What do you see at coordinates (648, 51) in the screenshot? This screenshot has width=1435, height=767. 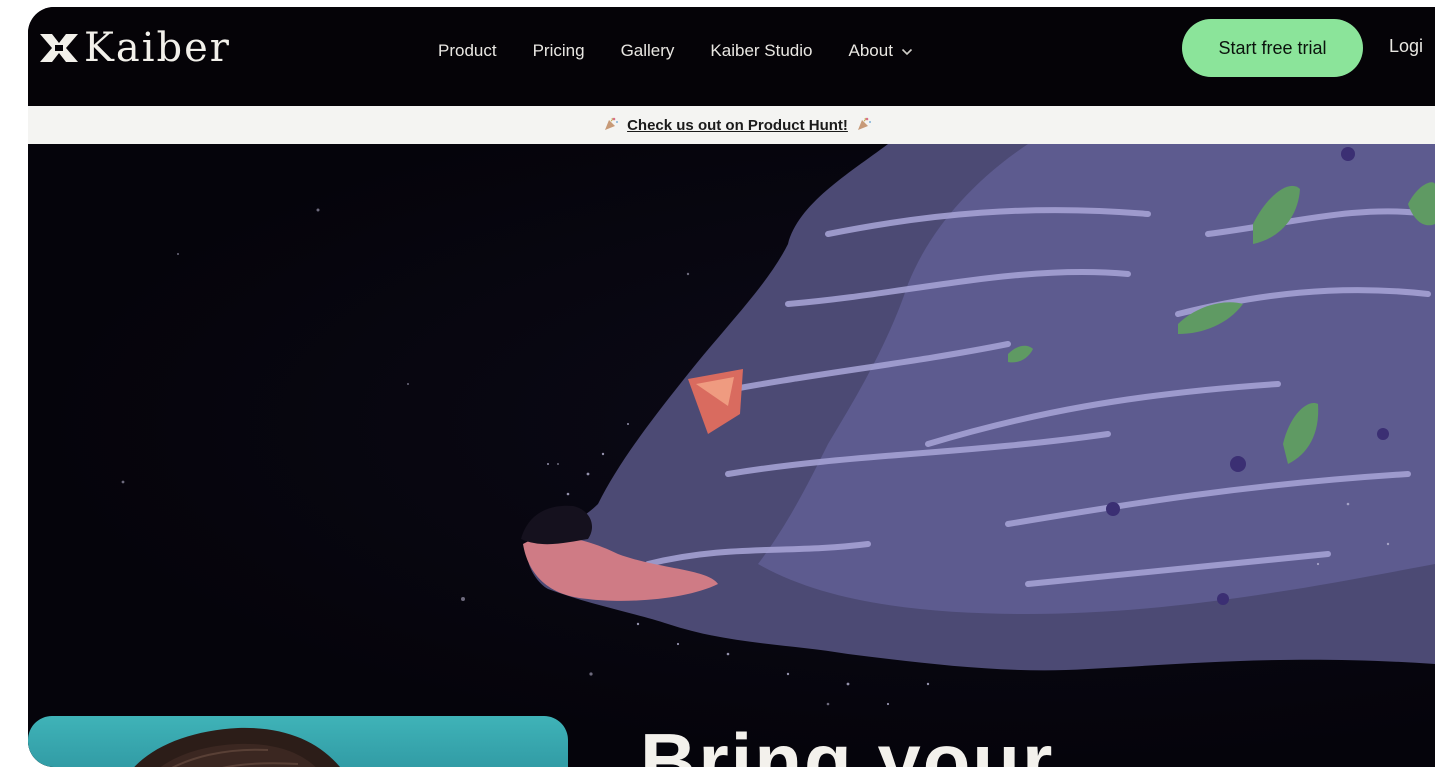 I see `nav-link-gallery: Gallery` at bounding box center [648, 51].